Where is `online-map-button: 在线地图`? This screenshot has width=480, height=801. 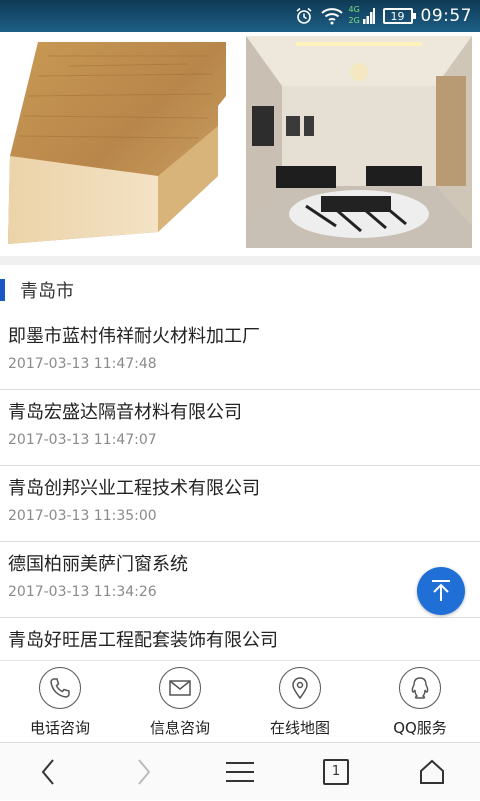
online-map-button: 在线地图 is located at coordinates (300, 701).